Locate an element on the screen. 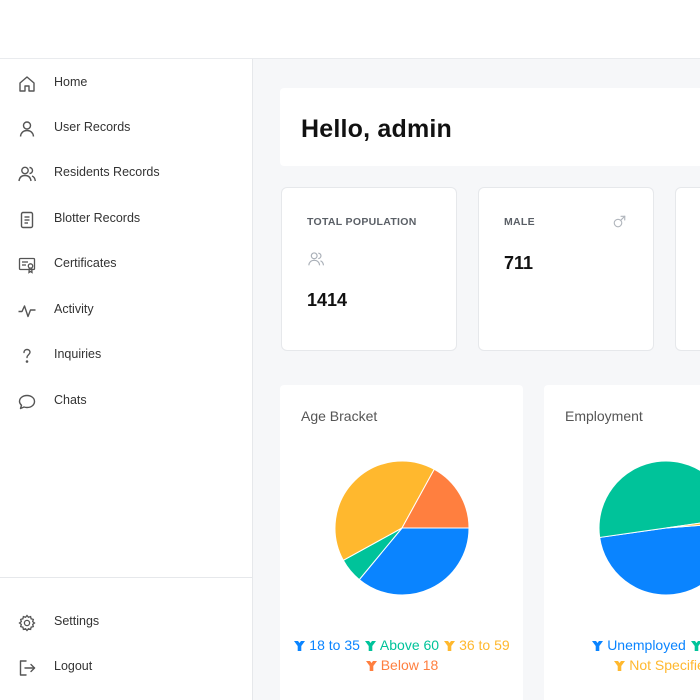 The height and width of the screenshot is (700, 700). certificate-icon is located at coordinates (27, 265).